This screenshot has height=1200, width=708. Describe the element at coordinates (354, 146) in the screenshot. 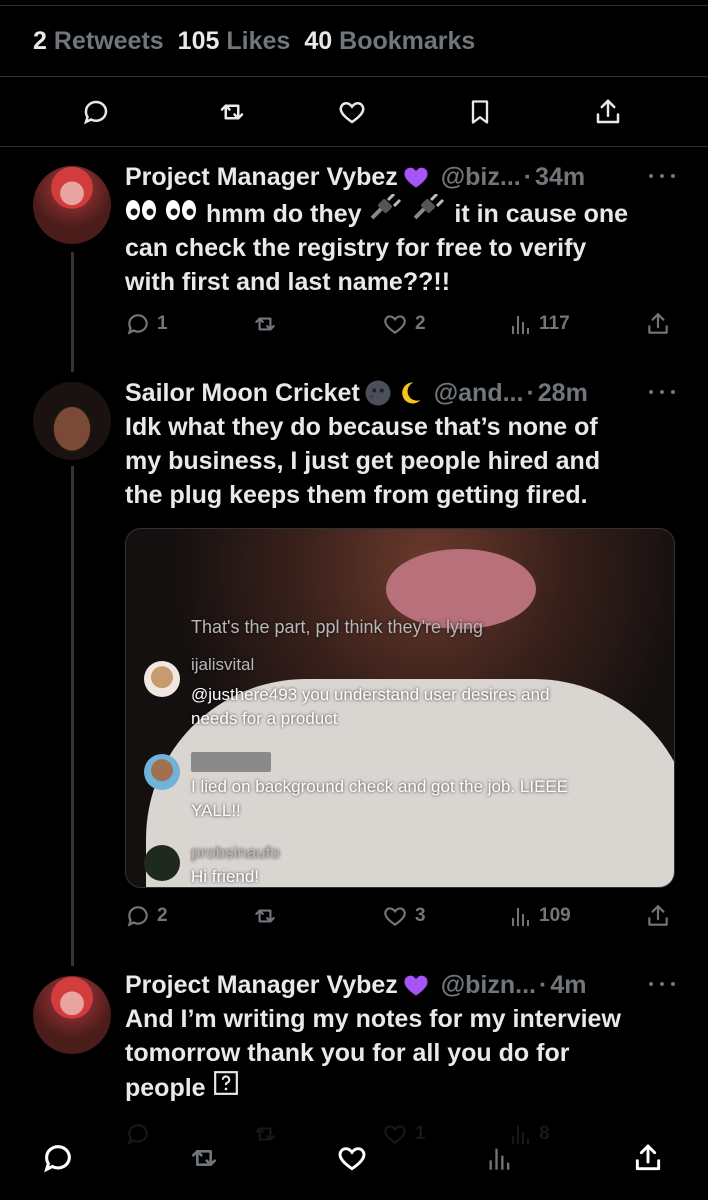

I see `action-divider` at that location.